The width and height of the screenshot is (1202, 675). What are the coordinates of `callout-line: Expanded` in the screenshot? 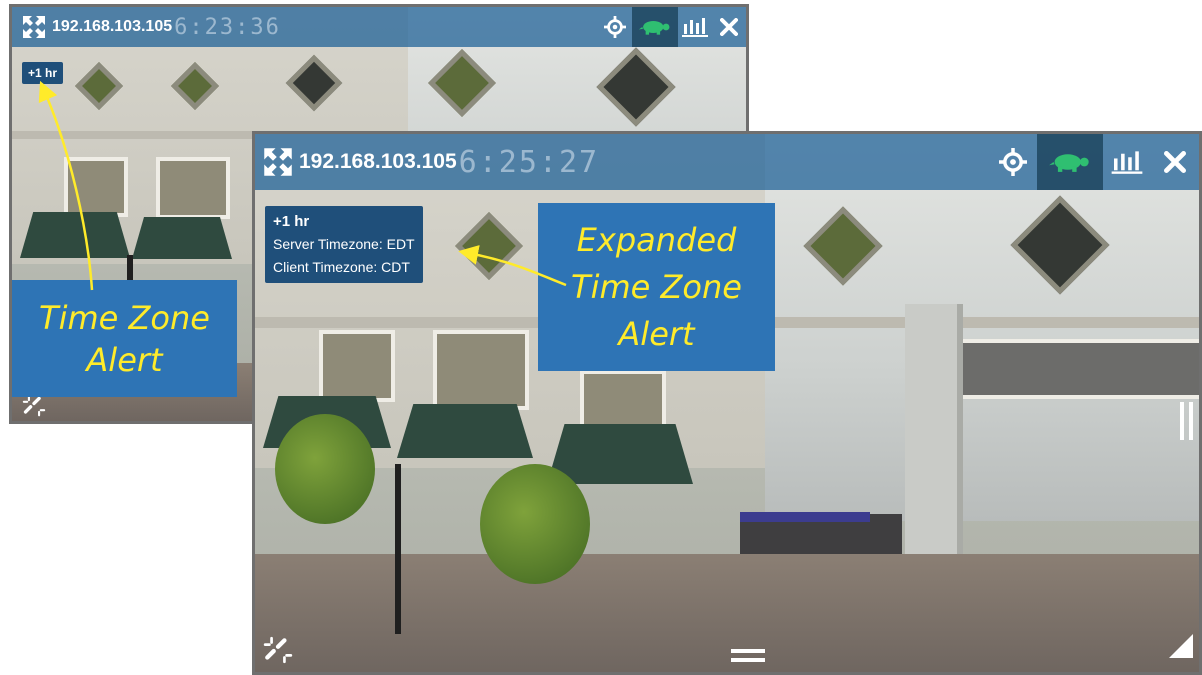 It's located at (656, 239).